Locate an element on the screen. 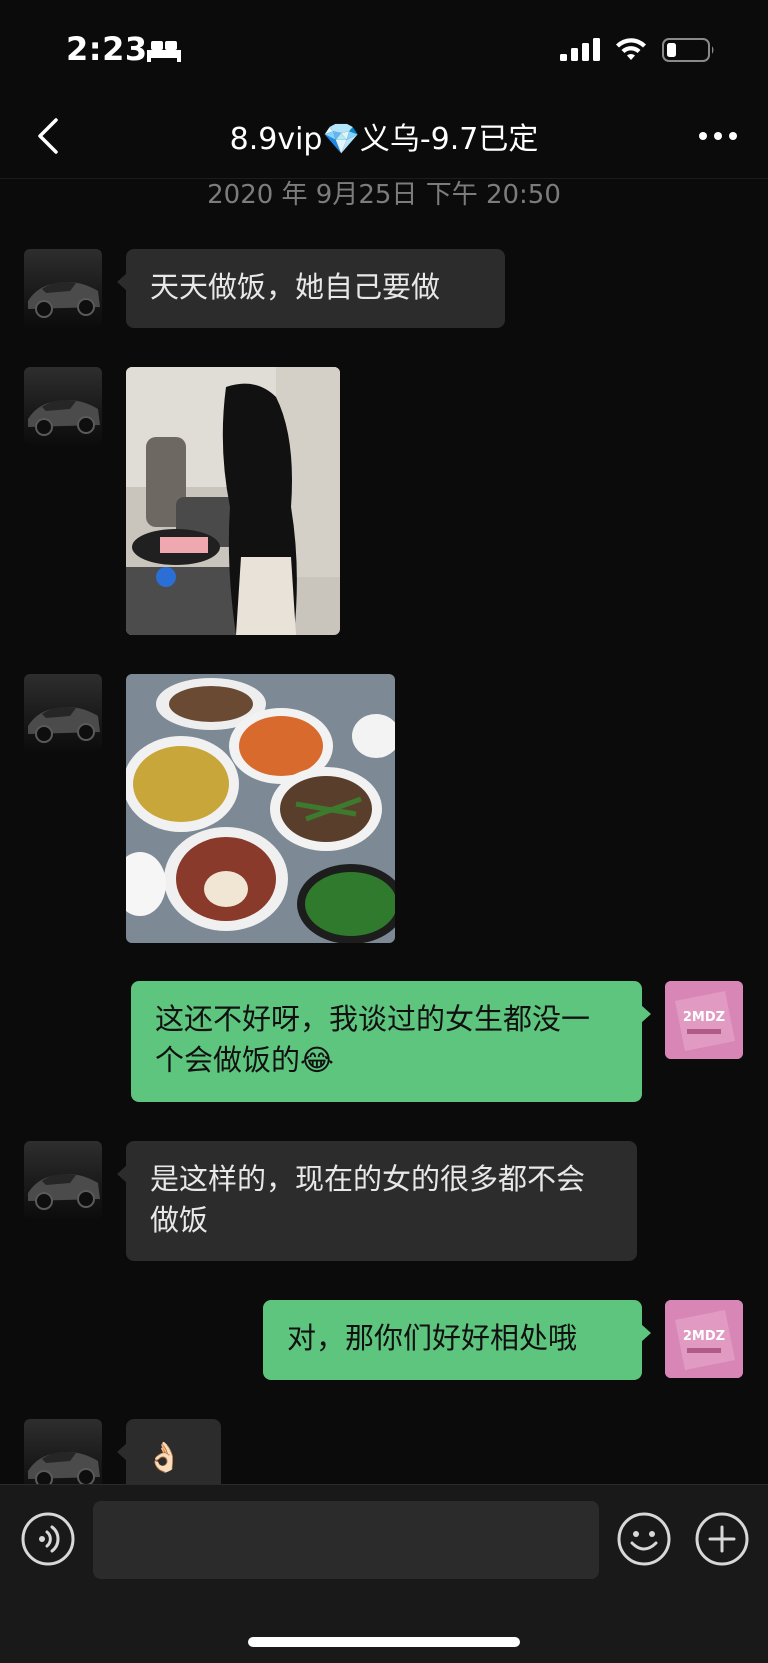 Image resolution: width=768 pixels, height=1663 pixels. message-input-bar is located at coordinates (384, 1573).